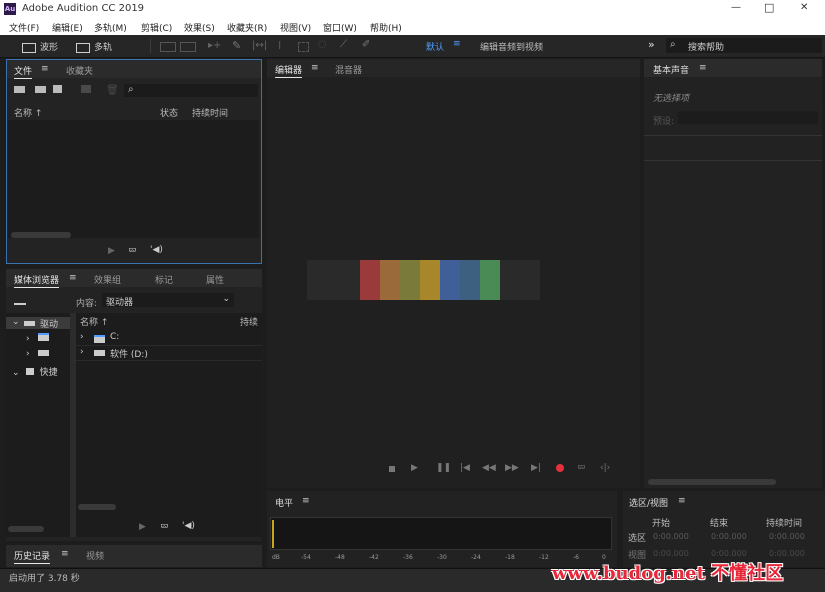  Describe the element at coordinates (605, 468) in the screenshot. I see `skip-selection-button: ‹|›` at that location.